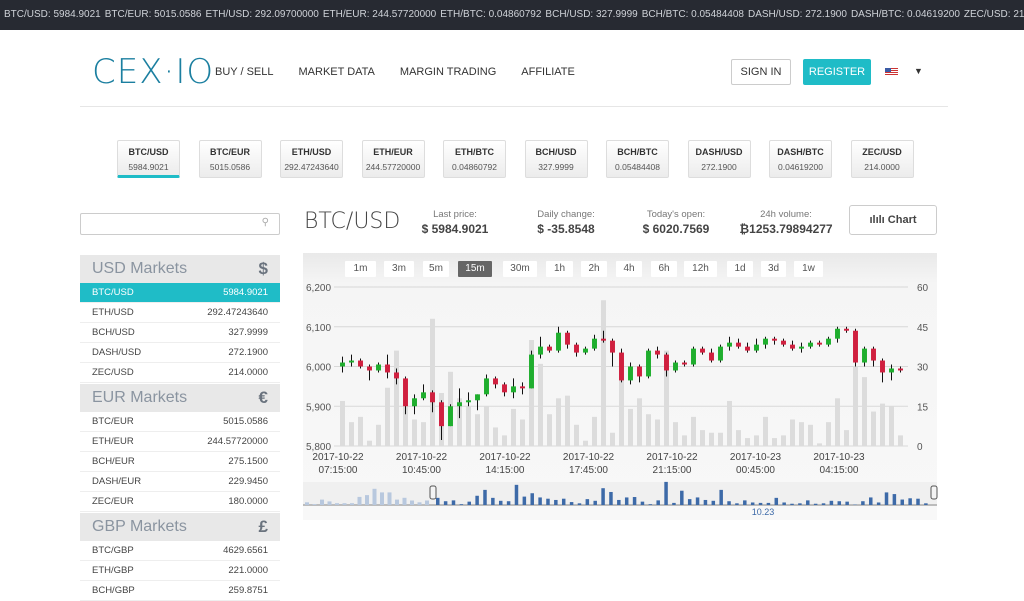  I want to click on x-axis-label: 17:45:00, so click(588, 470).